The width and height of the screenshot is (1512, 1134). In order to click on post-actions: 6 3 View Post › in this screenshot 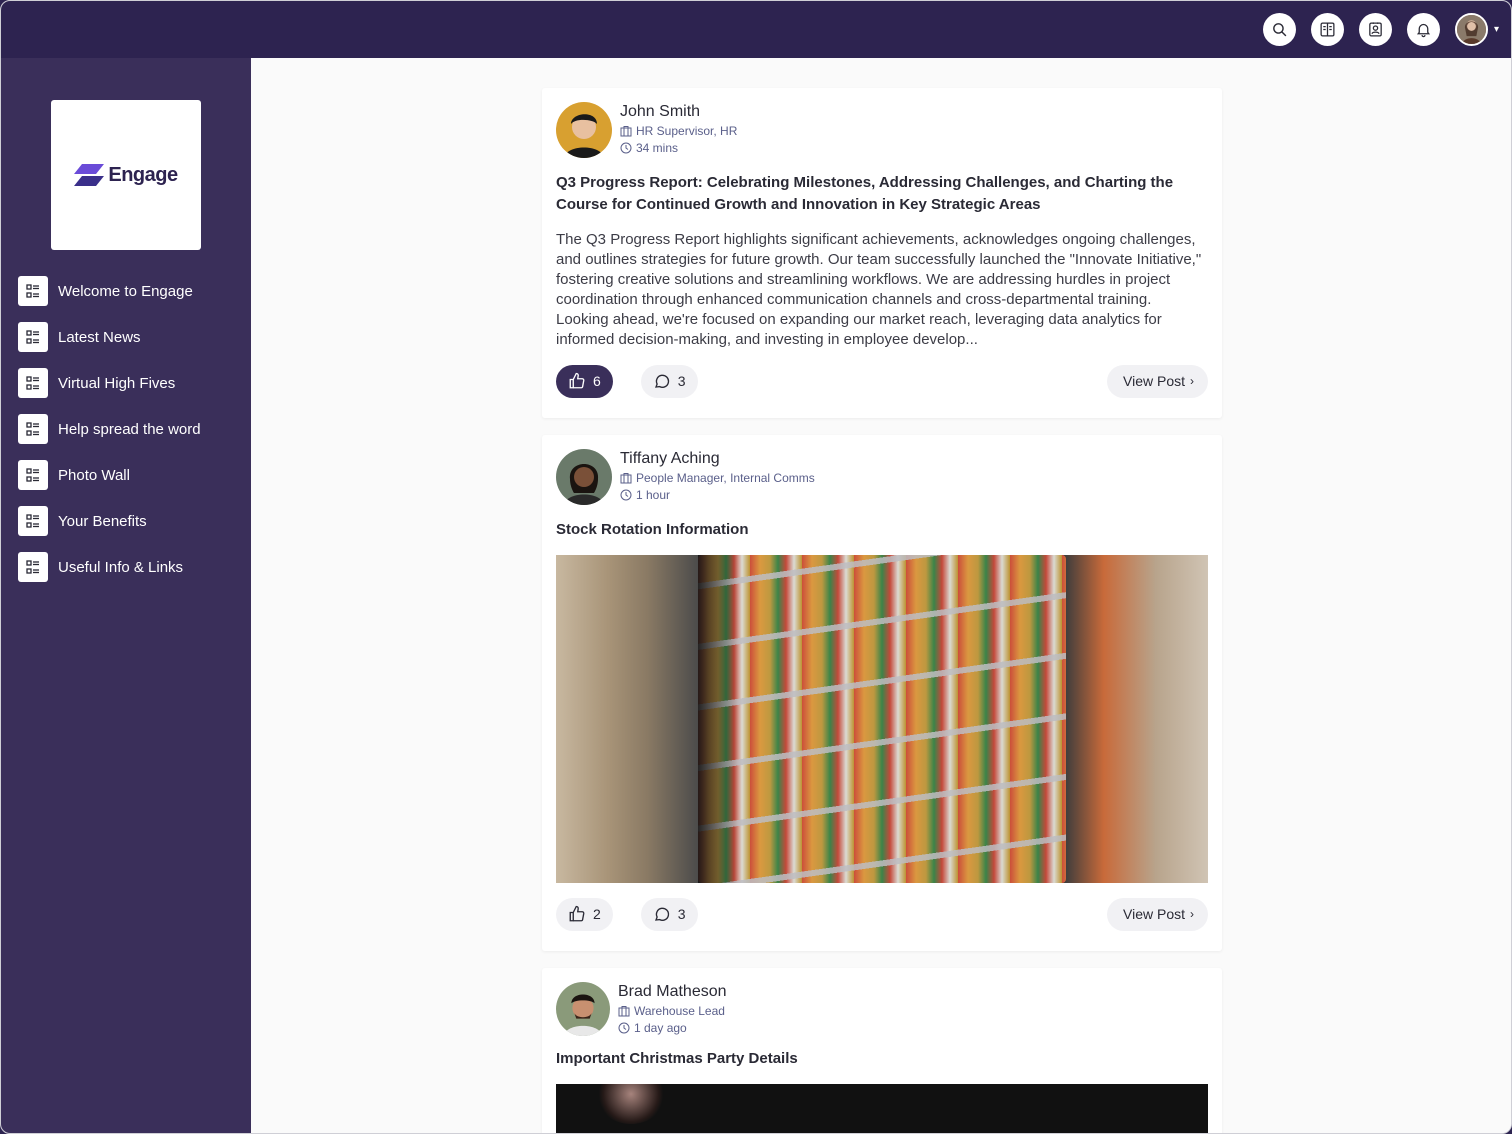, I will do `click(882, 381)`.